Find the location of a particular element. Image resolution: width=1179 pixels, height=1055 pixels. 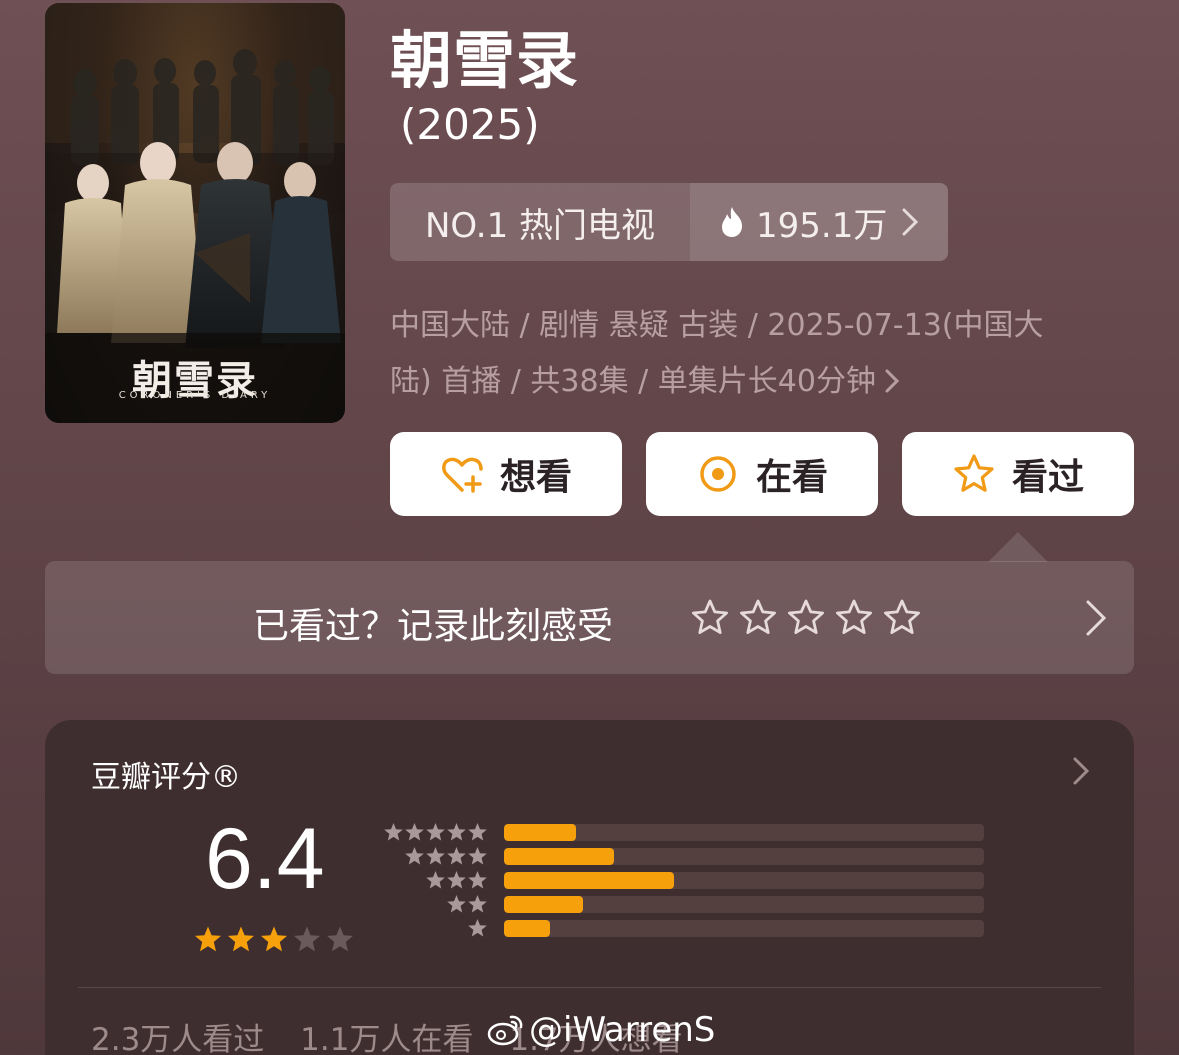

want-label: 想看 is located at coordinates (535, 477).